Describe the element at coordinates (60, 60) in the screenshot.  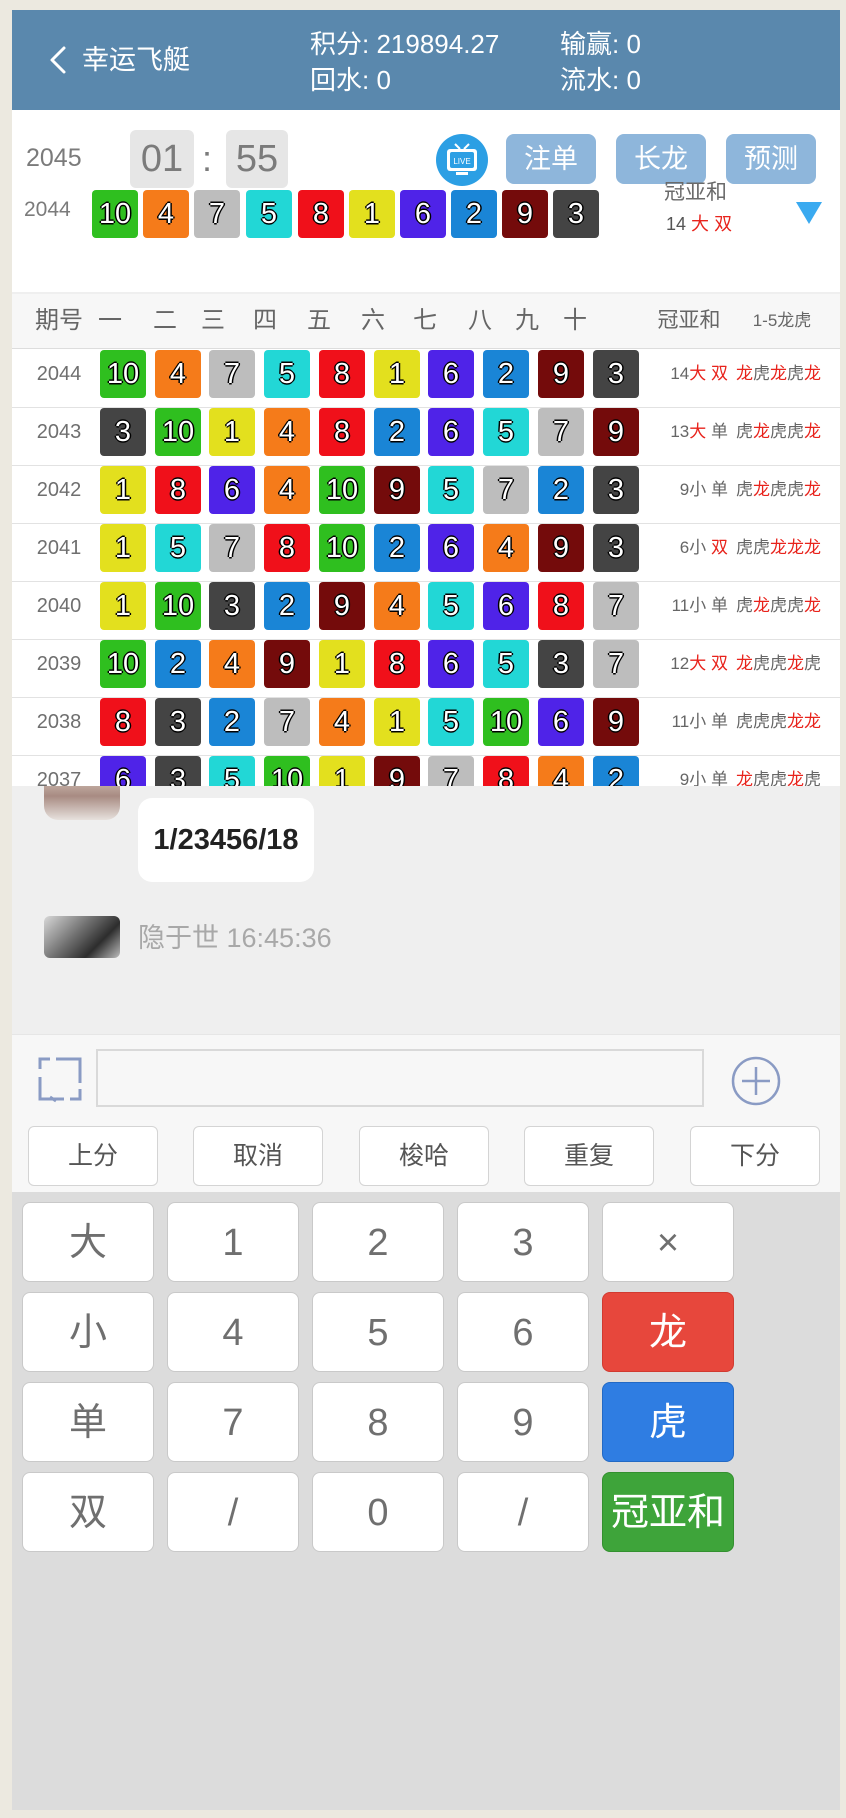
I see `chevron-left-icon` at that location.